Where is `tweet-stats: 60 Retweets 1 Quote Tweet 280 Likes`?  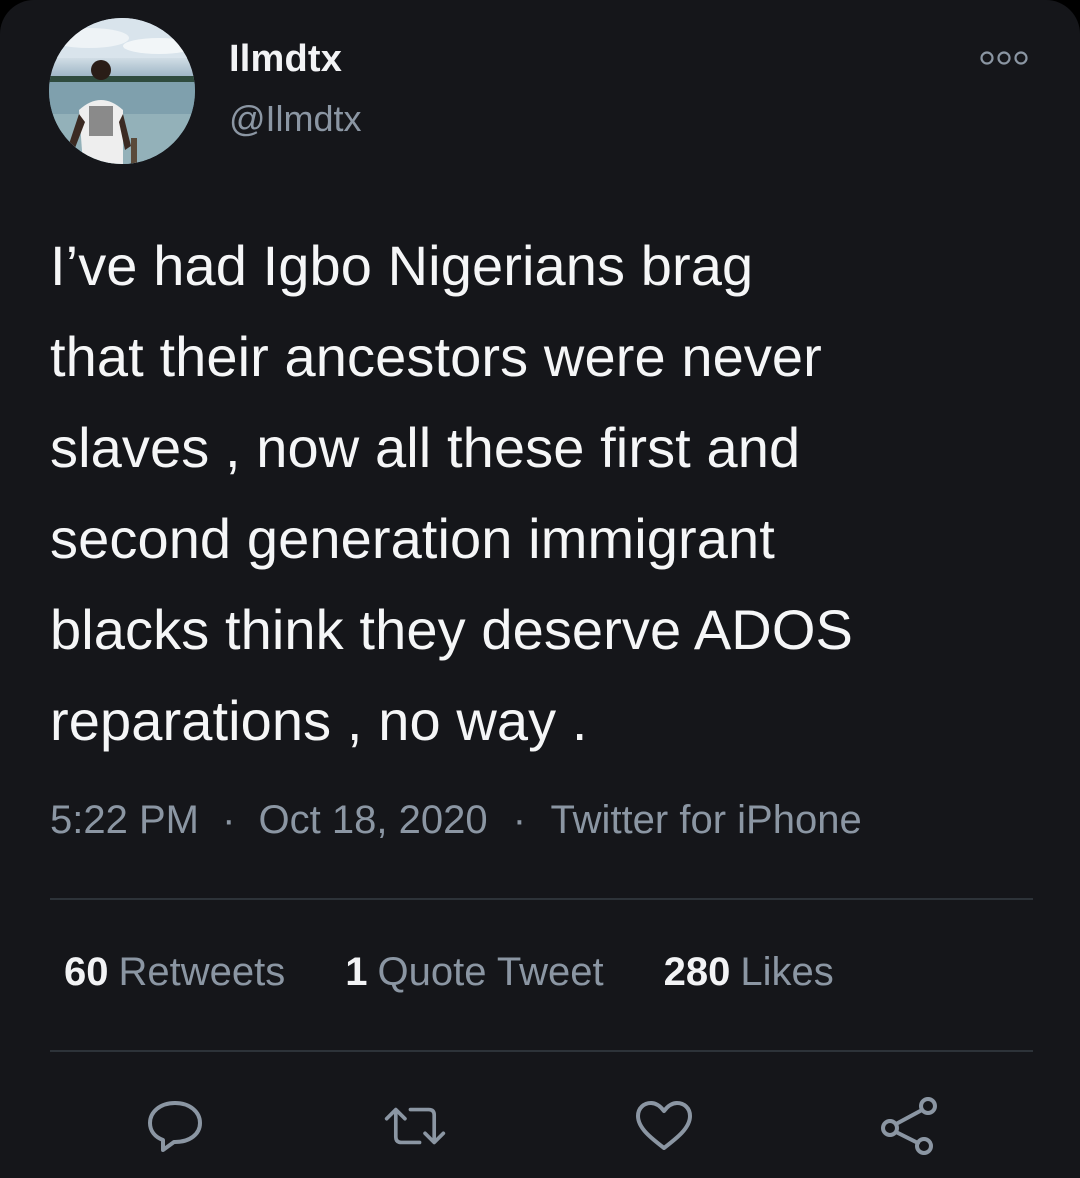 tweet-stats: 60 Retweets 1 Quote Tweet 280 Likes is located at coordinates (479, 972).